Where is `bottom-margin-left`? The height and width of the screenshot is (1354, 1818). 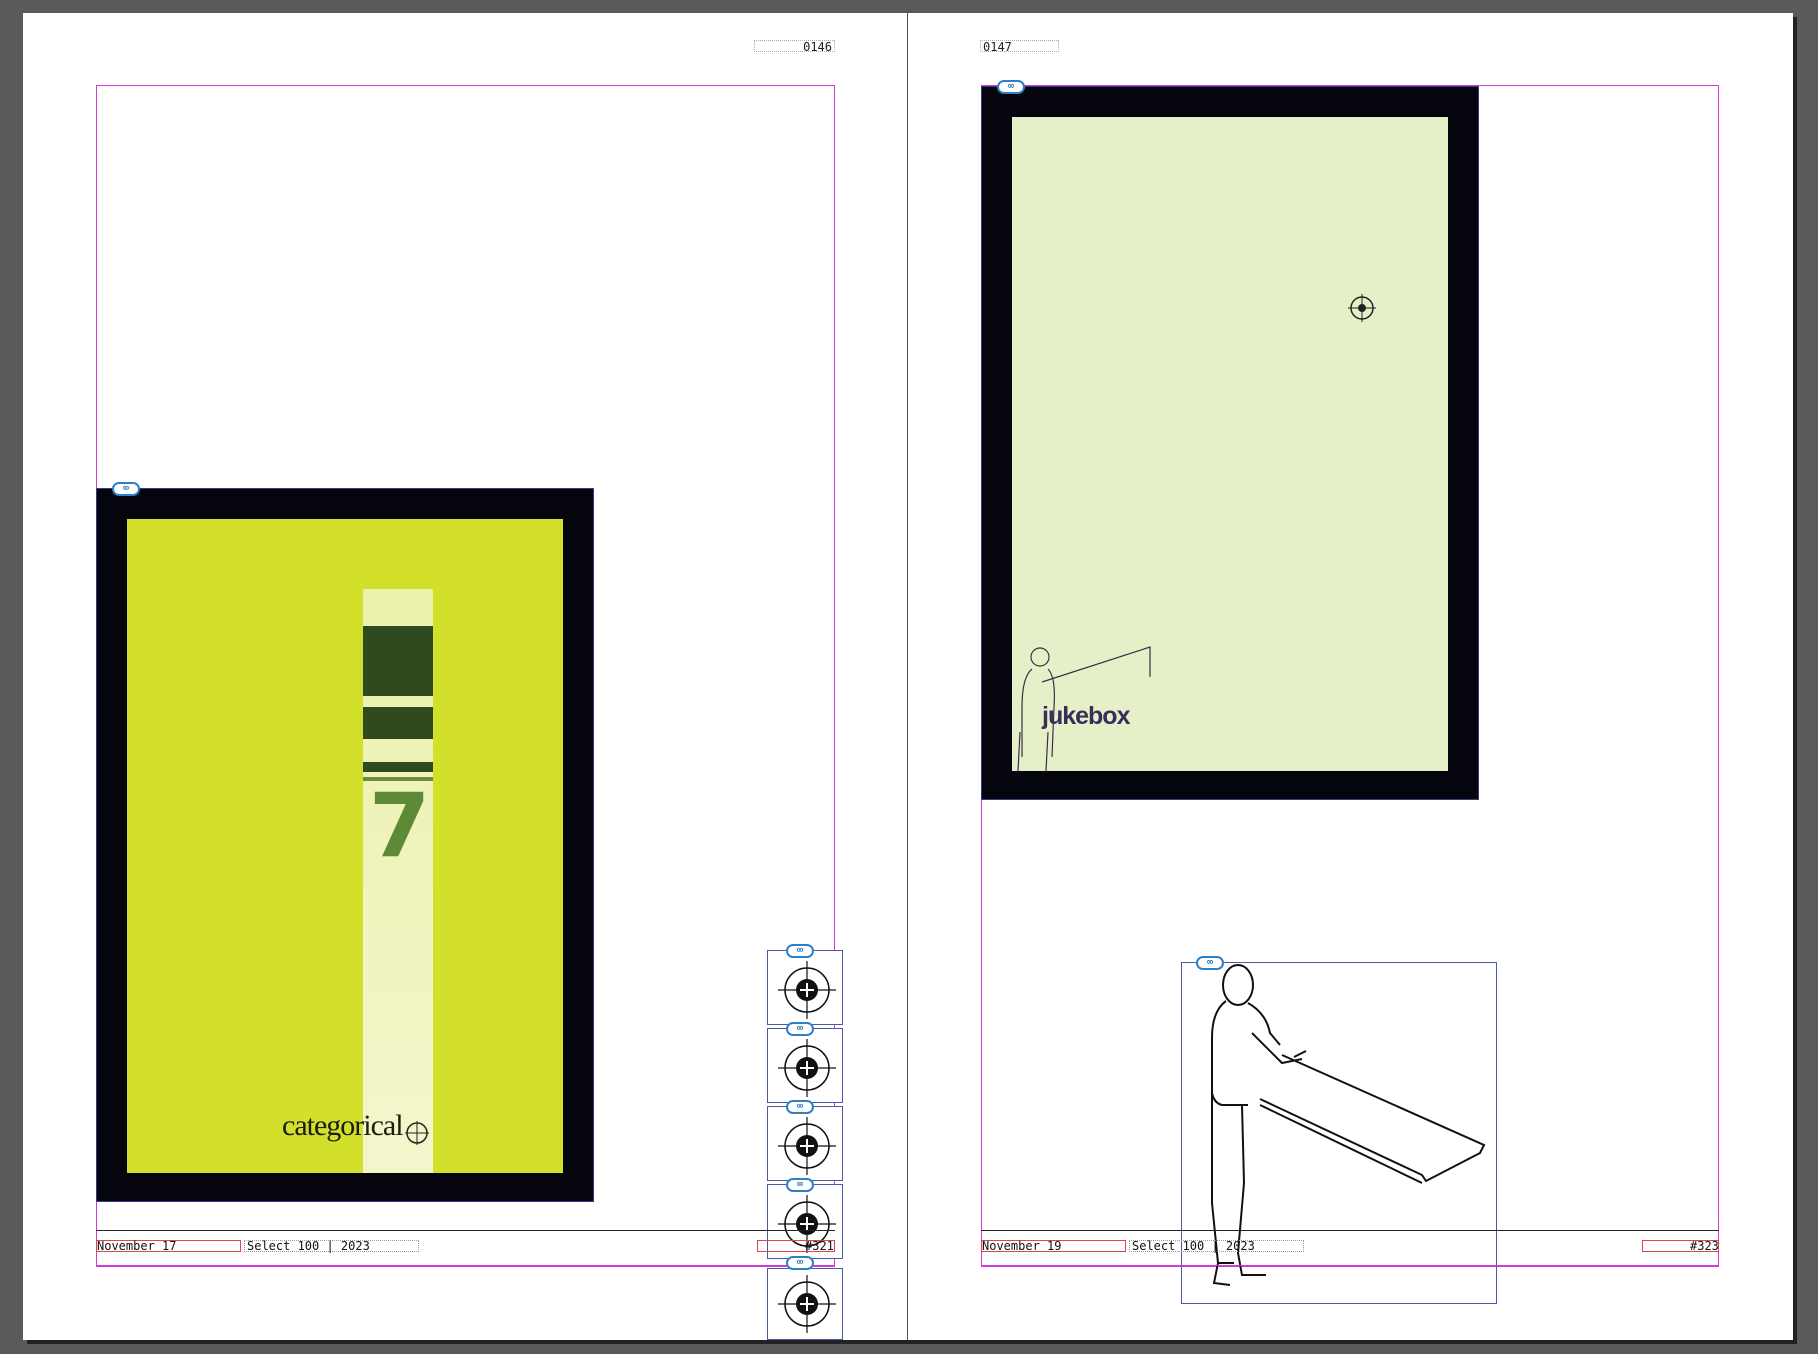
bottom-margin-left is located at coordinates (465, 1265).